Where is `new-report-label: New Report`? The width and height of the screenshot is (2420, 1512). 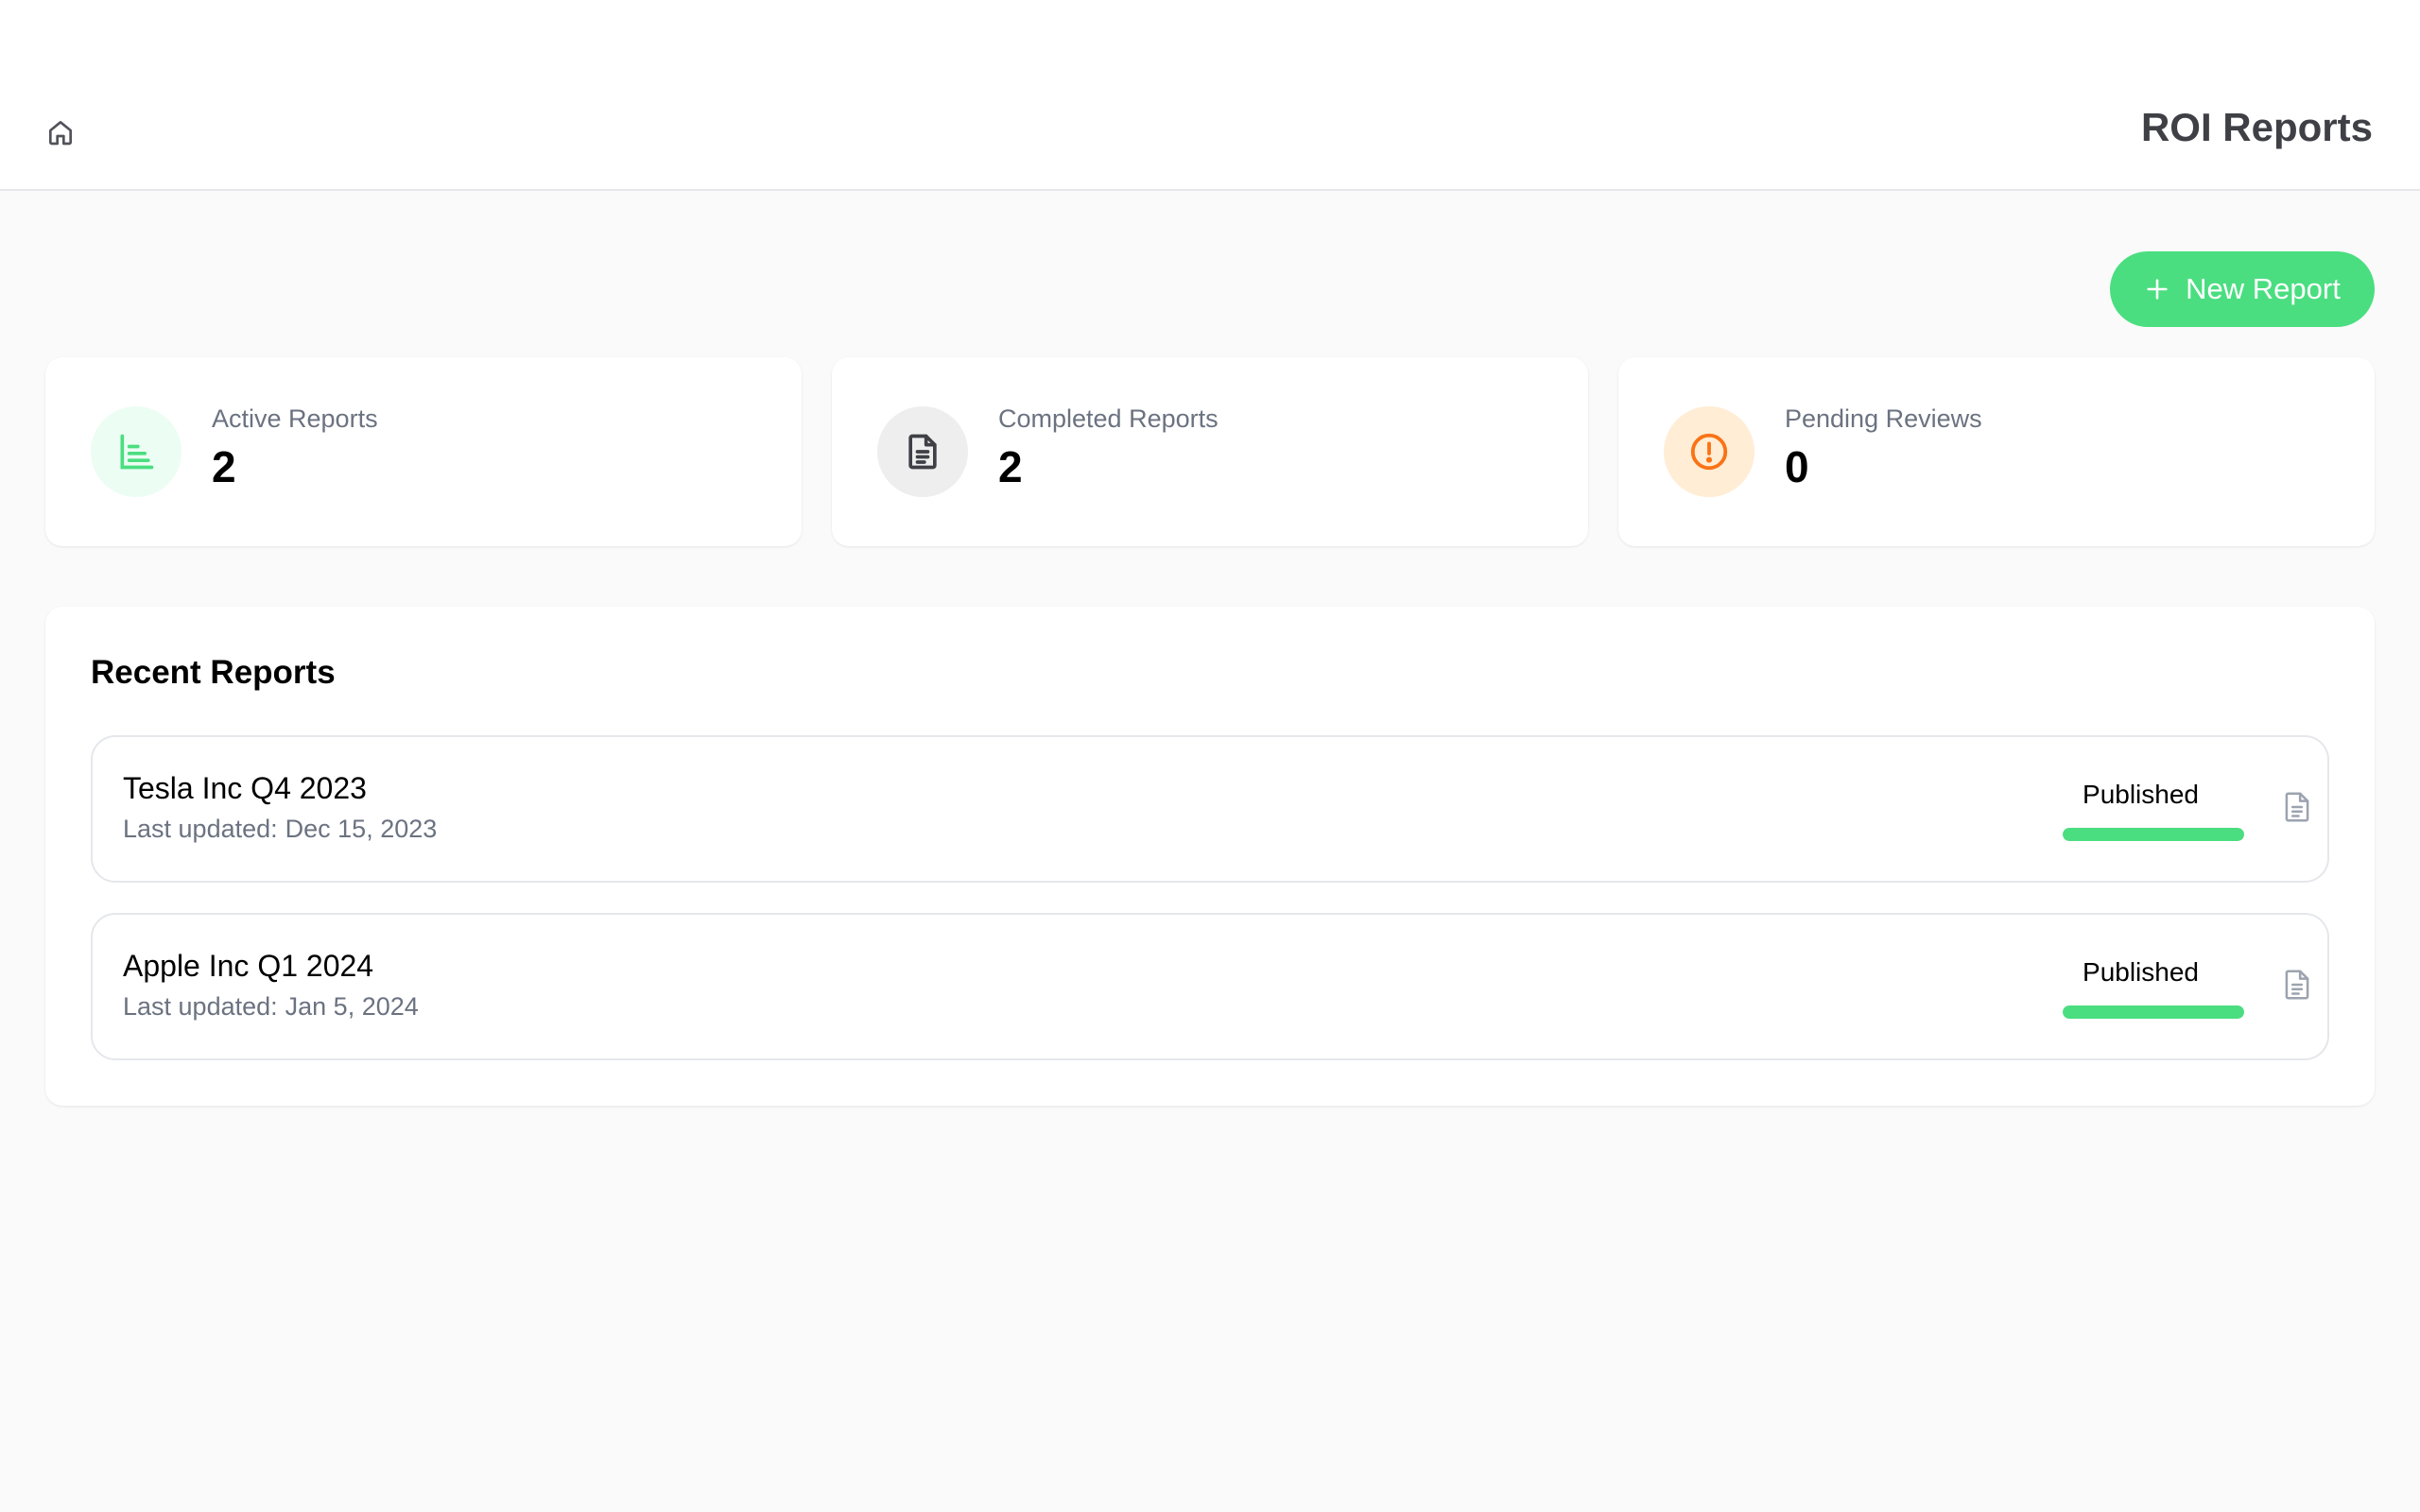 new-report-label: New Report is located at coordinates (2263, 288).